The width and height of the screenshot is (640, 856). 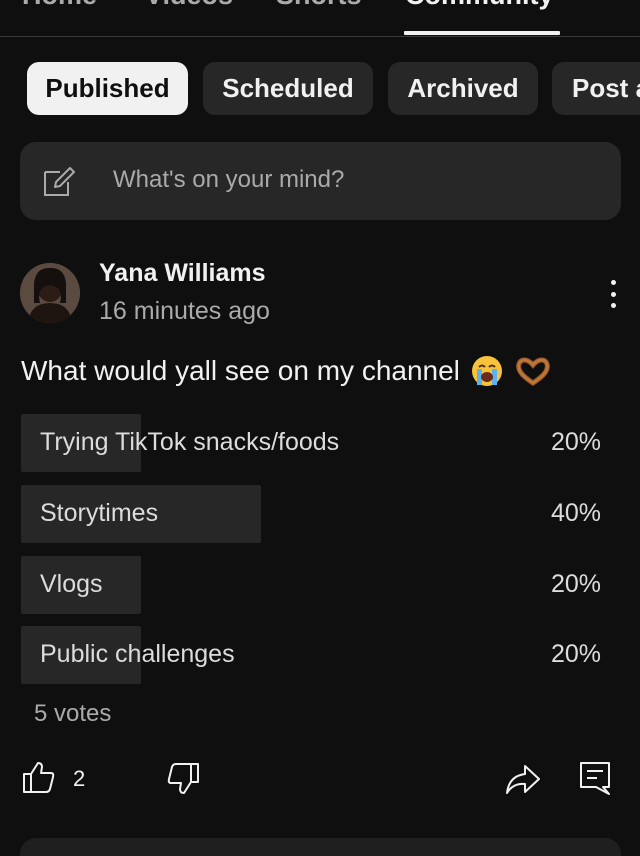 What do you see at coordinates (533, 371) in the screenshot?
I see `heart-hands-emoji` at bounding box center [533, 371].